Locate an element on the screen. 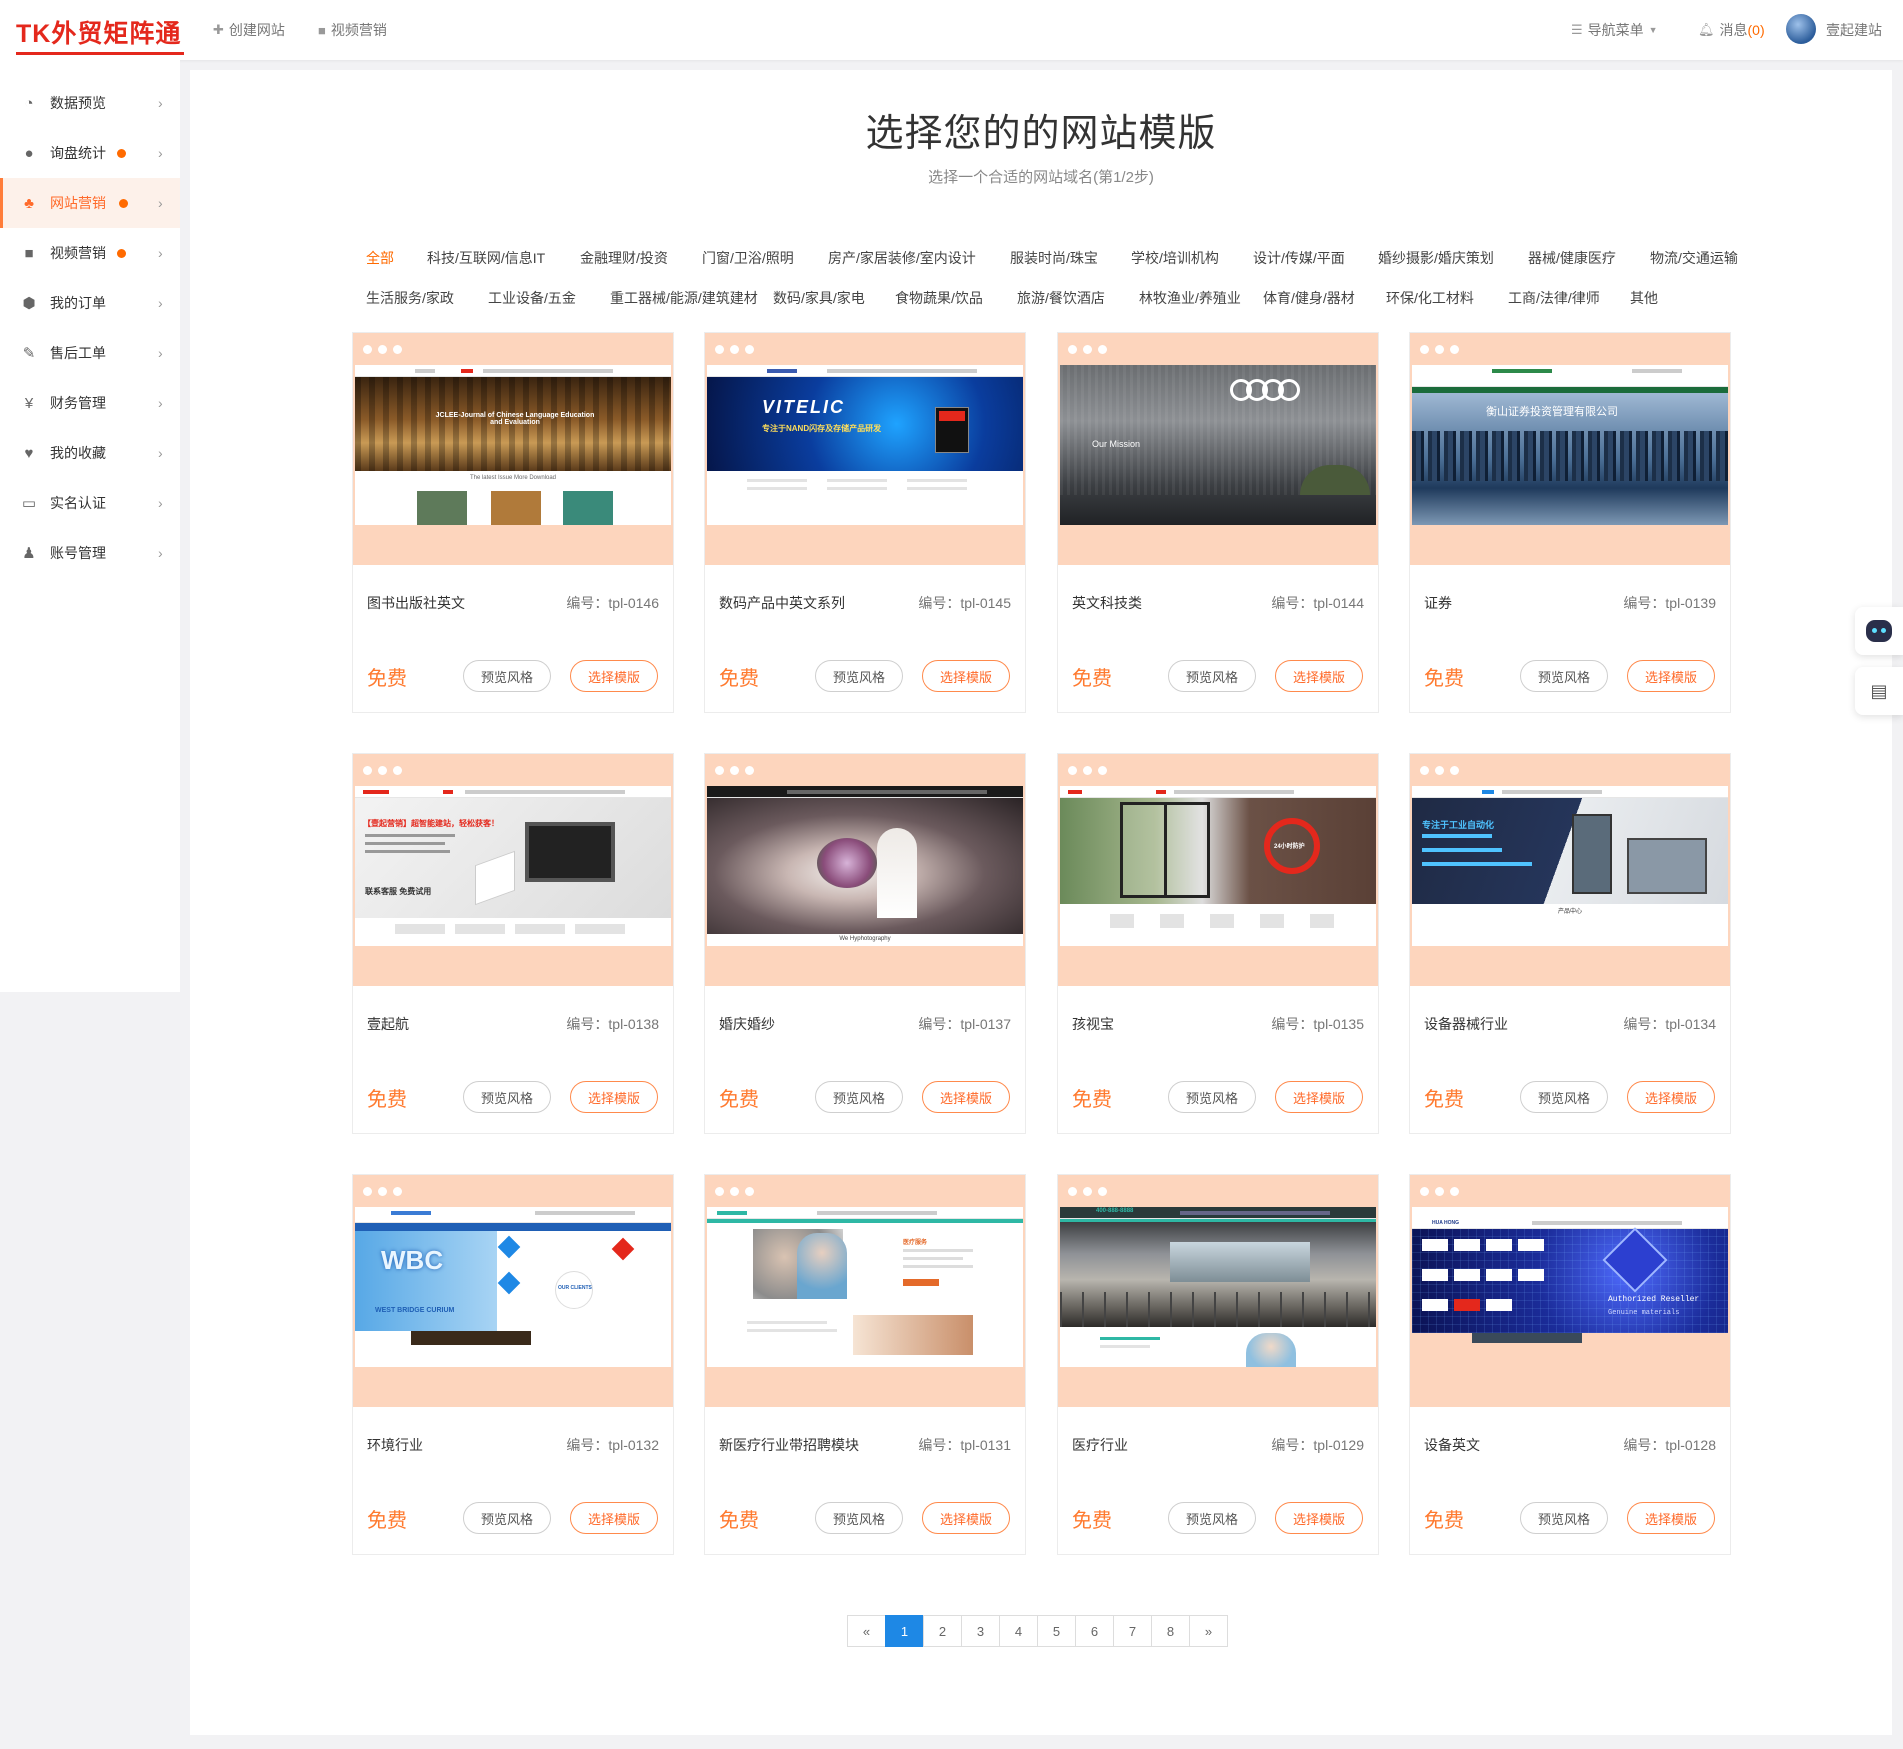 Image resolution: width=1903 pixels, height=1749 pixels. avatar is located at coordinates (1801, 29).